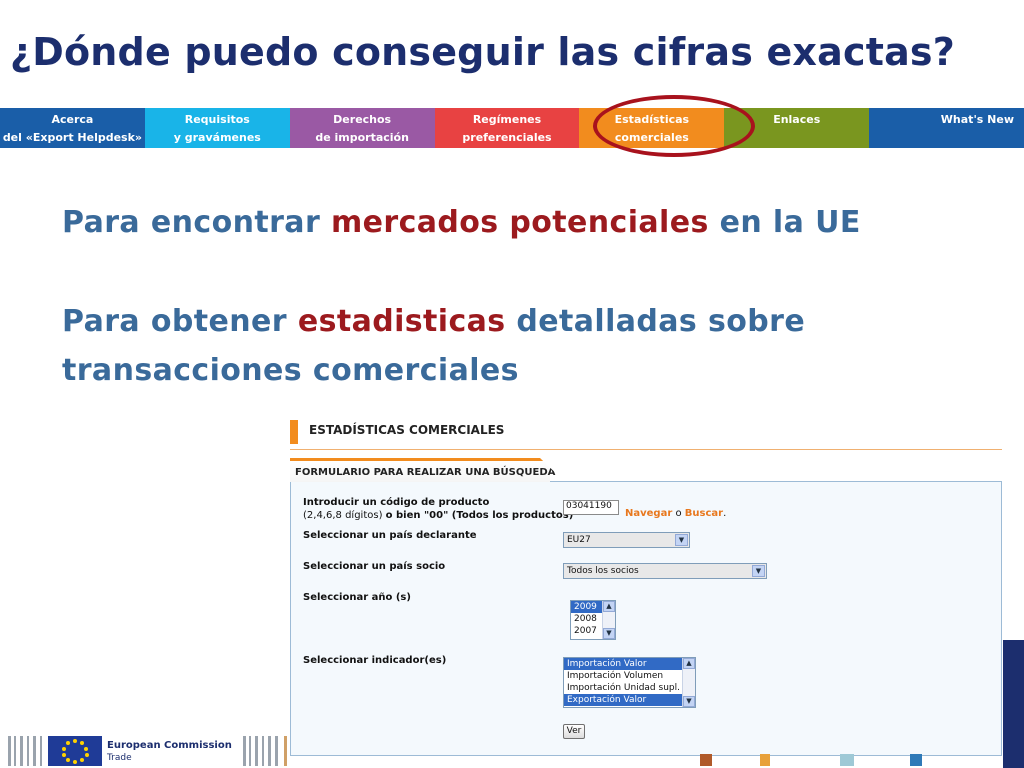 Image resolution: width=1024 pixels, height=768 pixels. What do you see at coordinates (374, 566) in the screenshot?
I see `partner-country-label: Seleccionar un país socio` at bounding box center [374, 566].